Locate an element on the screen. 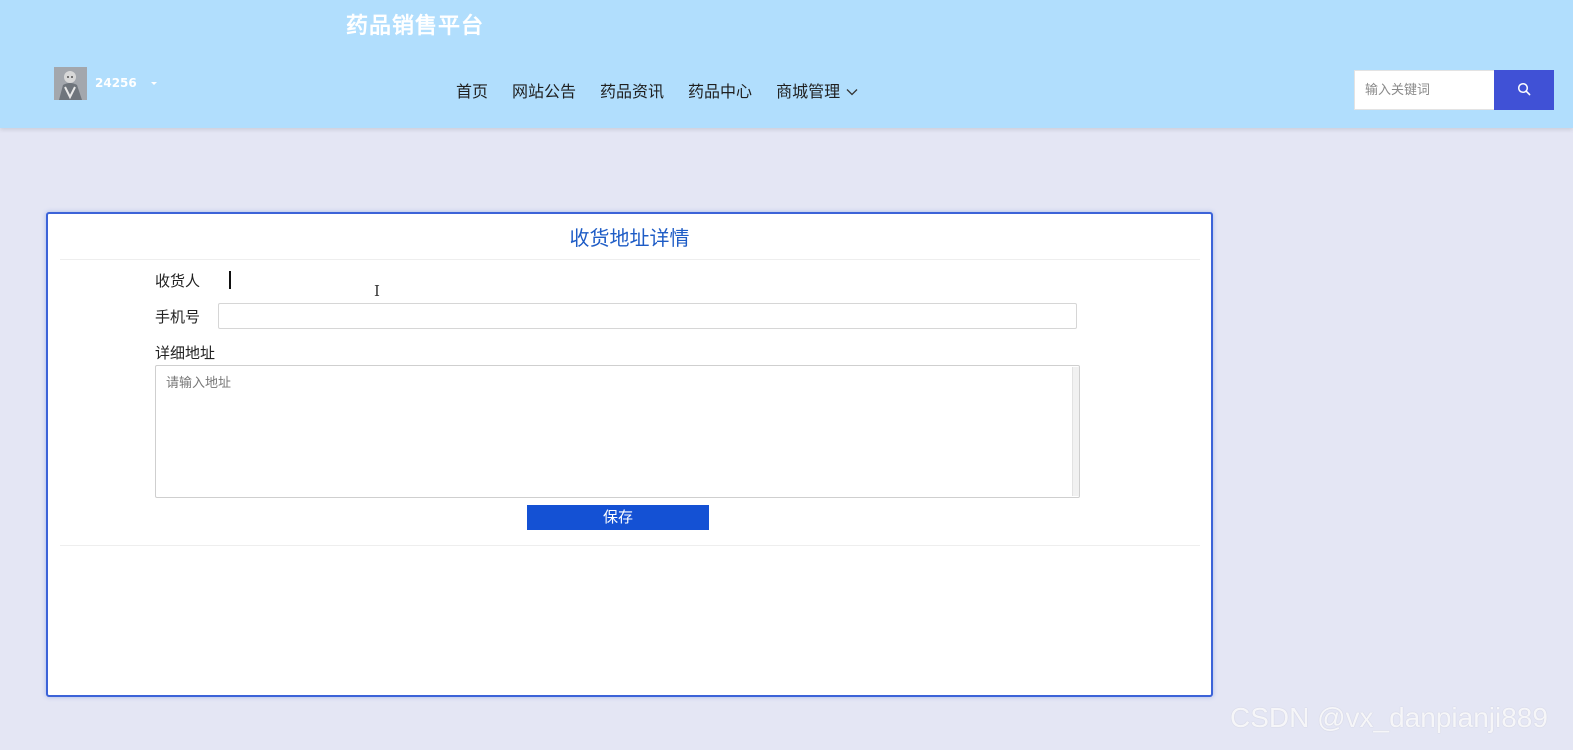 The width and height of the screenshot is (1573, 750). nav-item-label: 药品资讯 is located at coordinates (632, 91).